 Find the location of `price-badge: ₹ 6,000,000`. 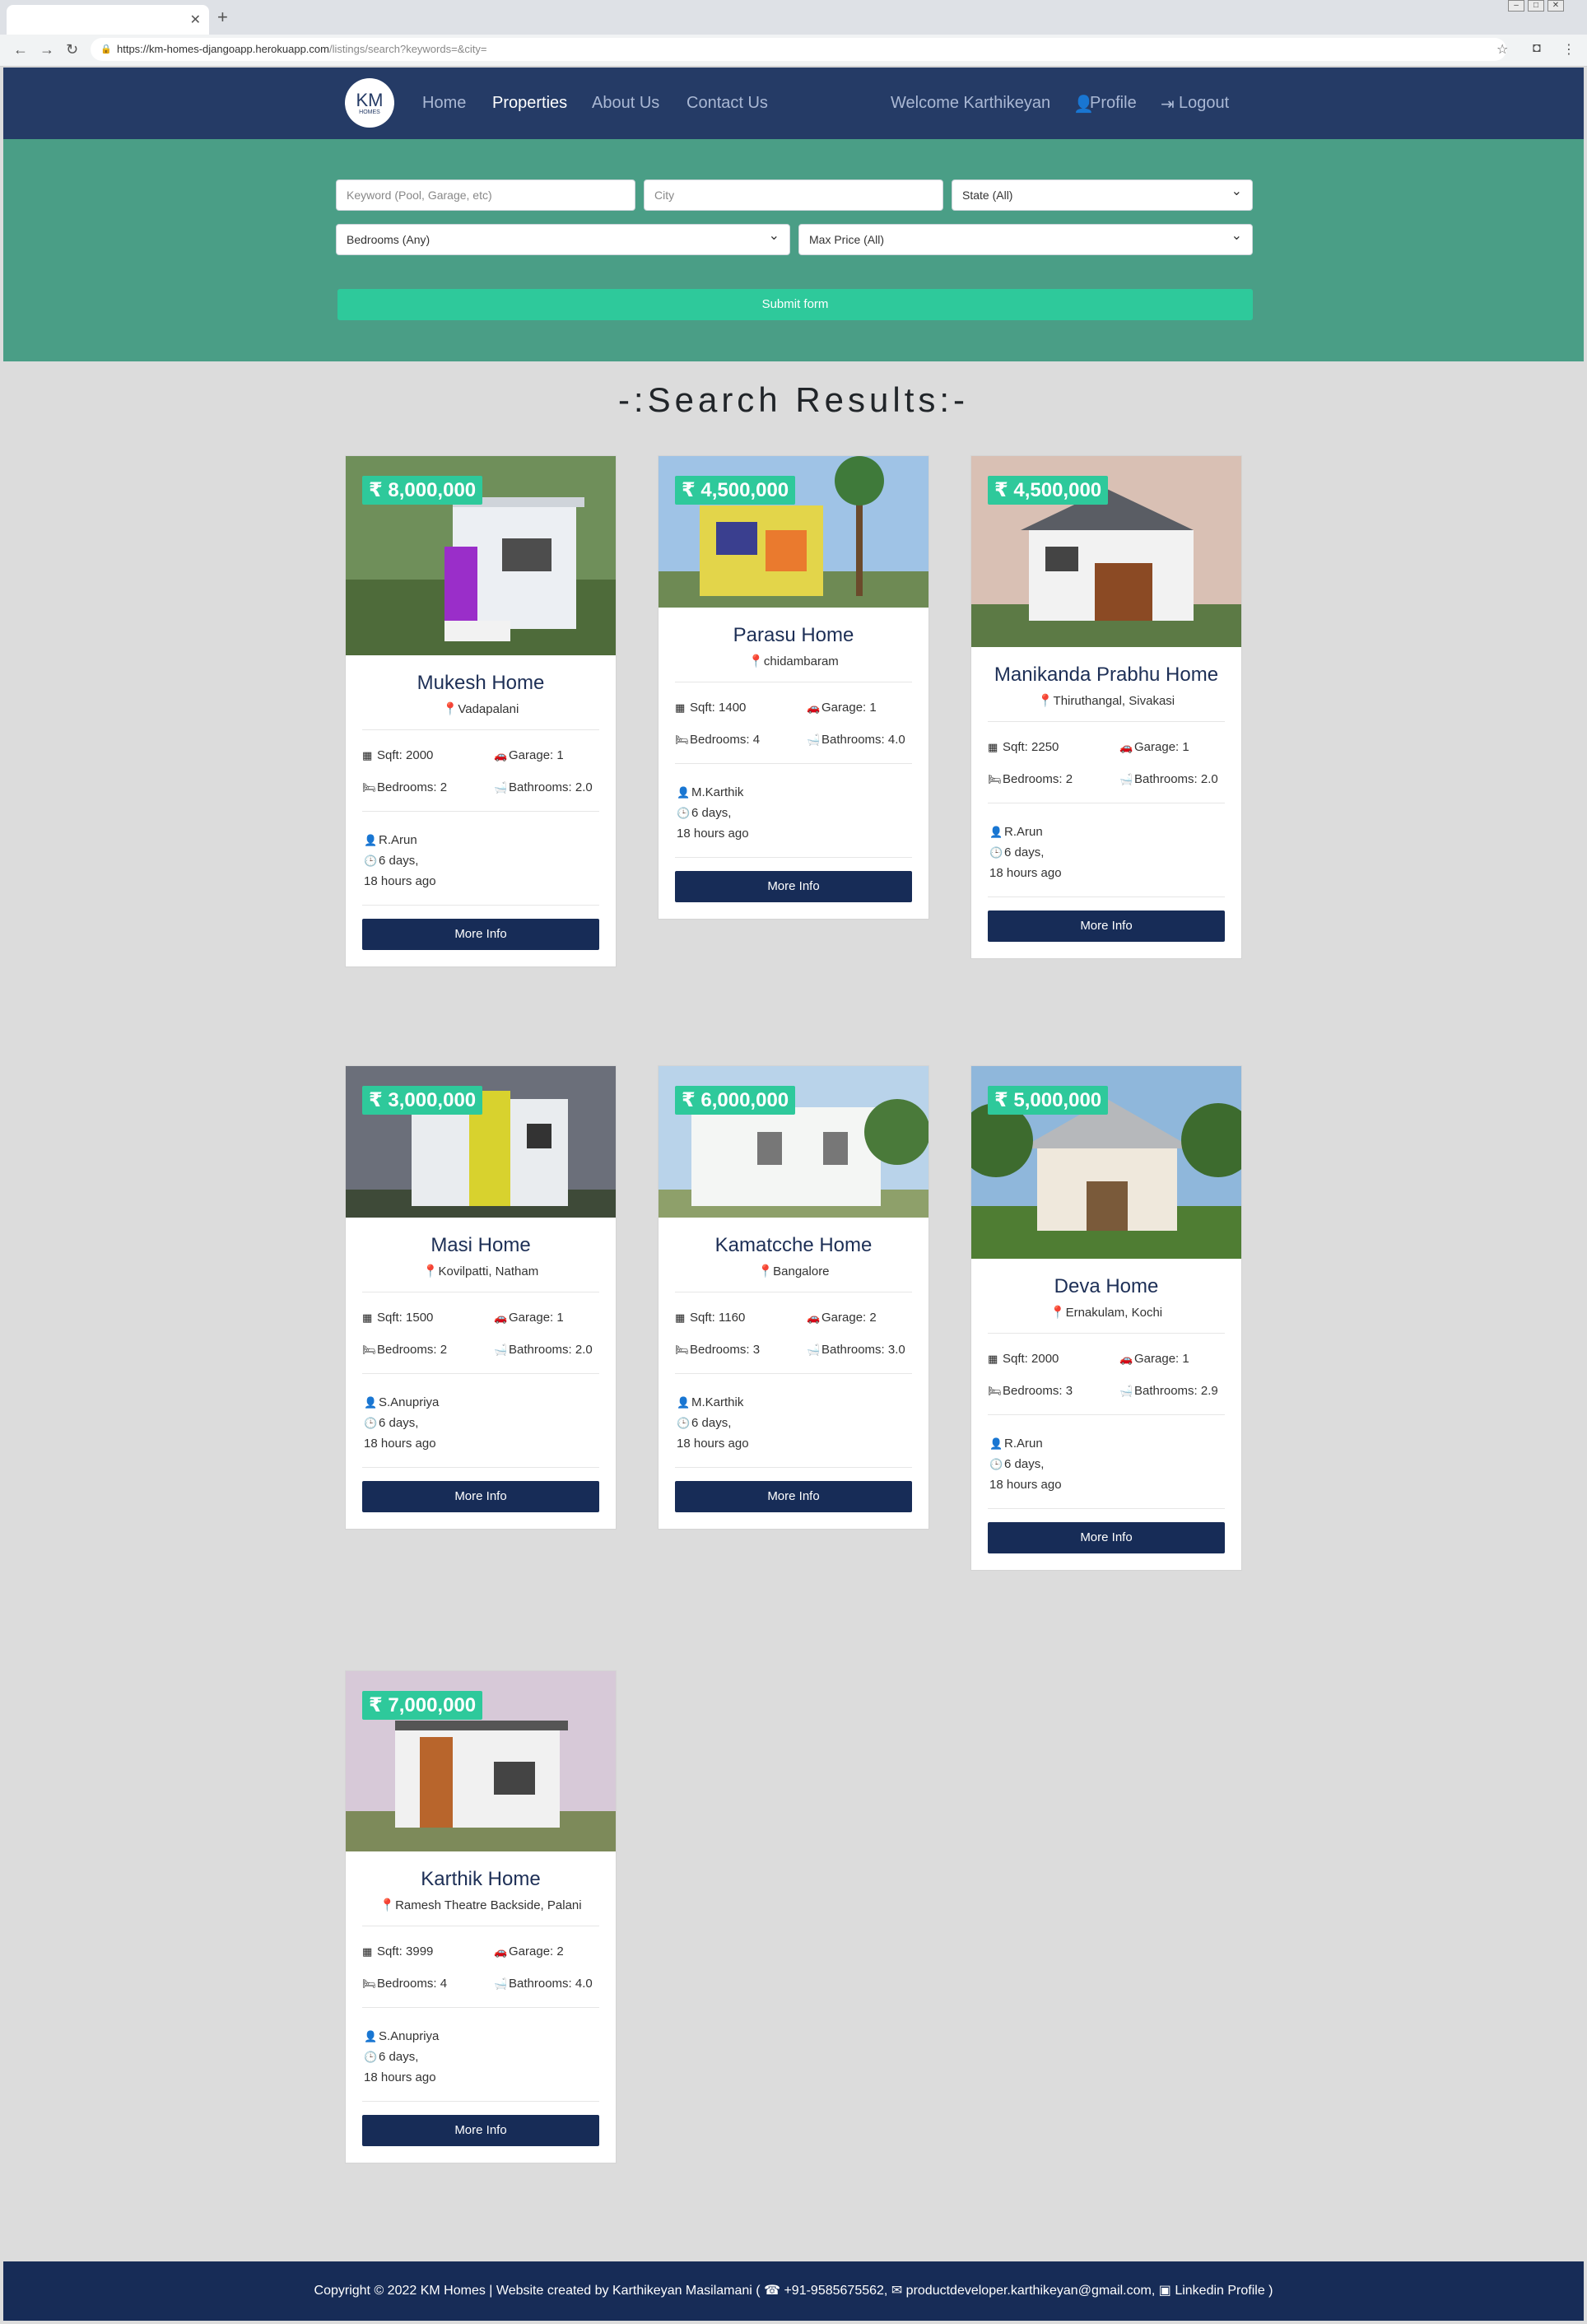

price-badge: ₹ 6,000,000 is located at coordinates (735, 1100).